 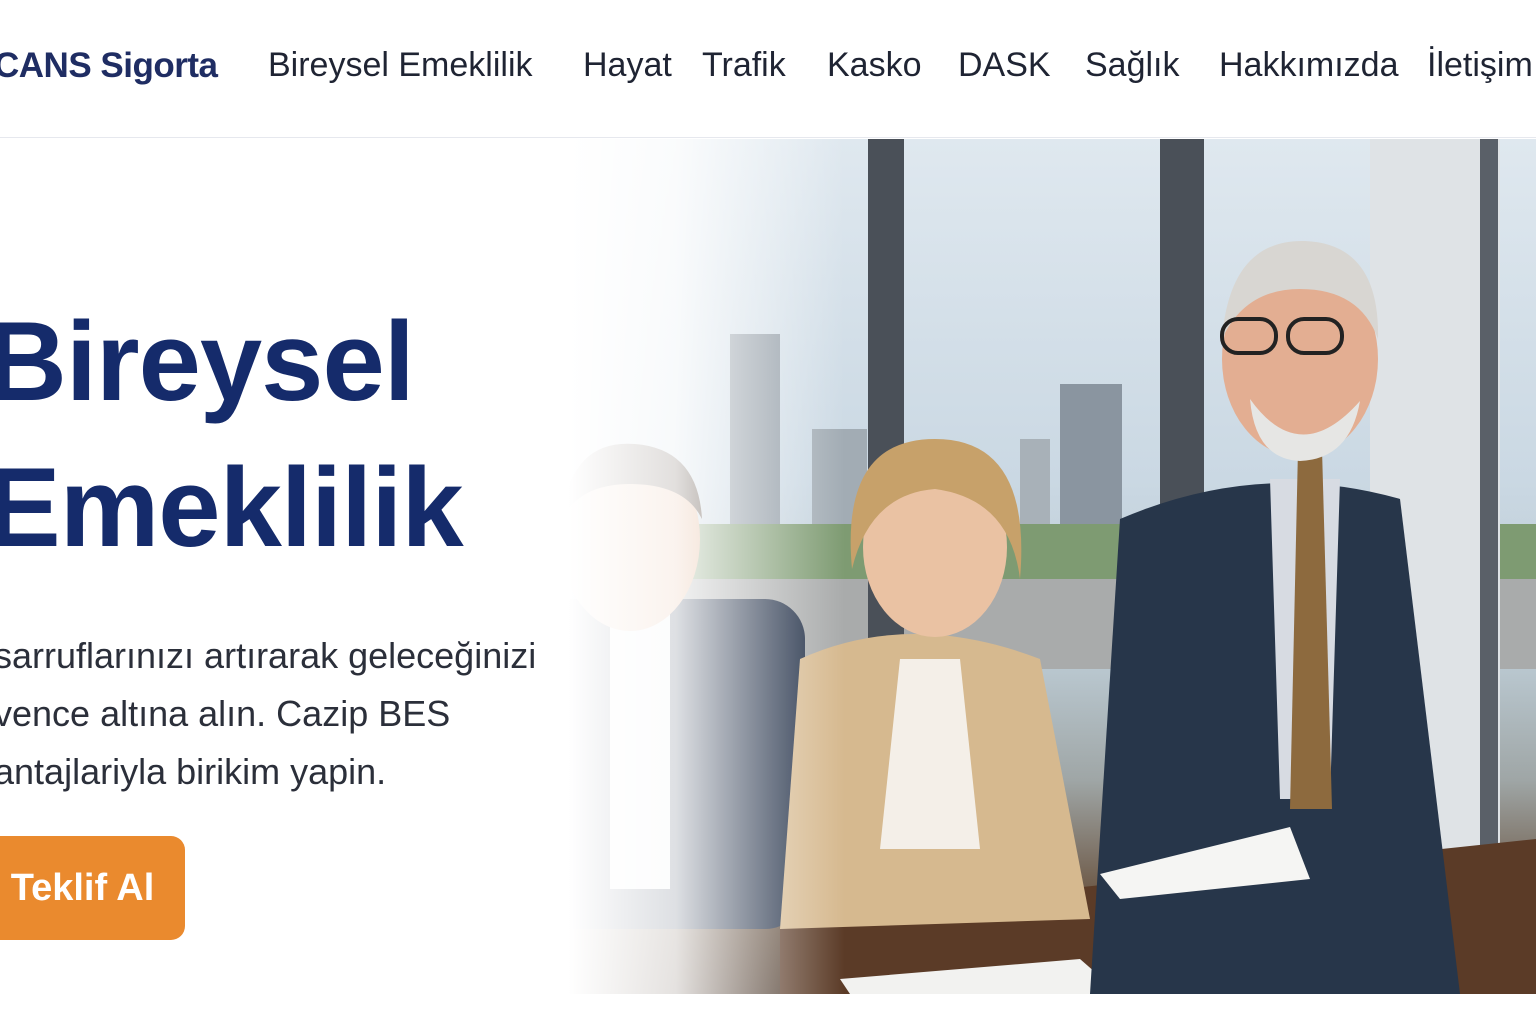 I want to click on nav-item-trafik: Trafik, so click(x=744, y=65).